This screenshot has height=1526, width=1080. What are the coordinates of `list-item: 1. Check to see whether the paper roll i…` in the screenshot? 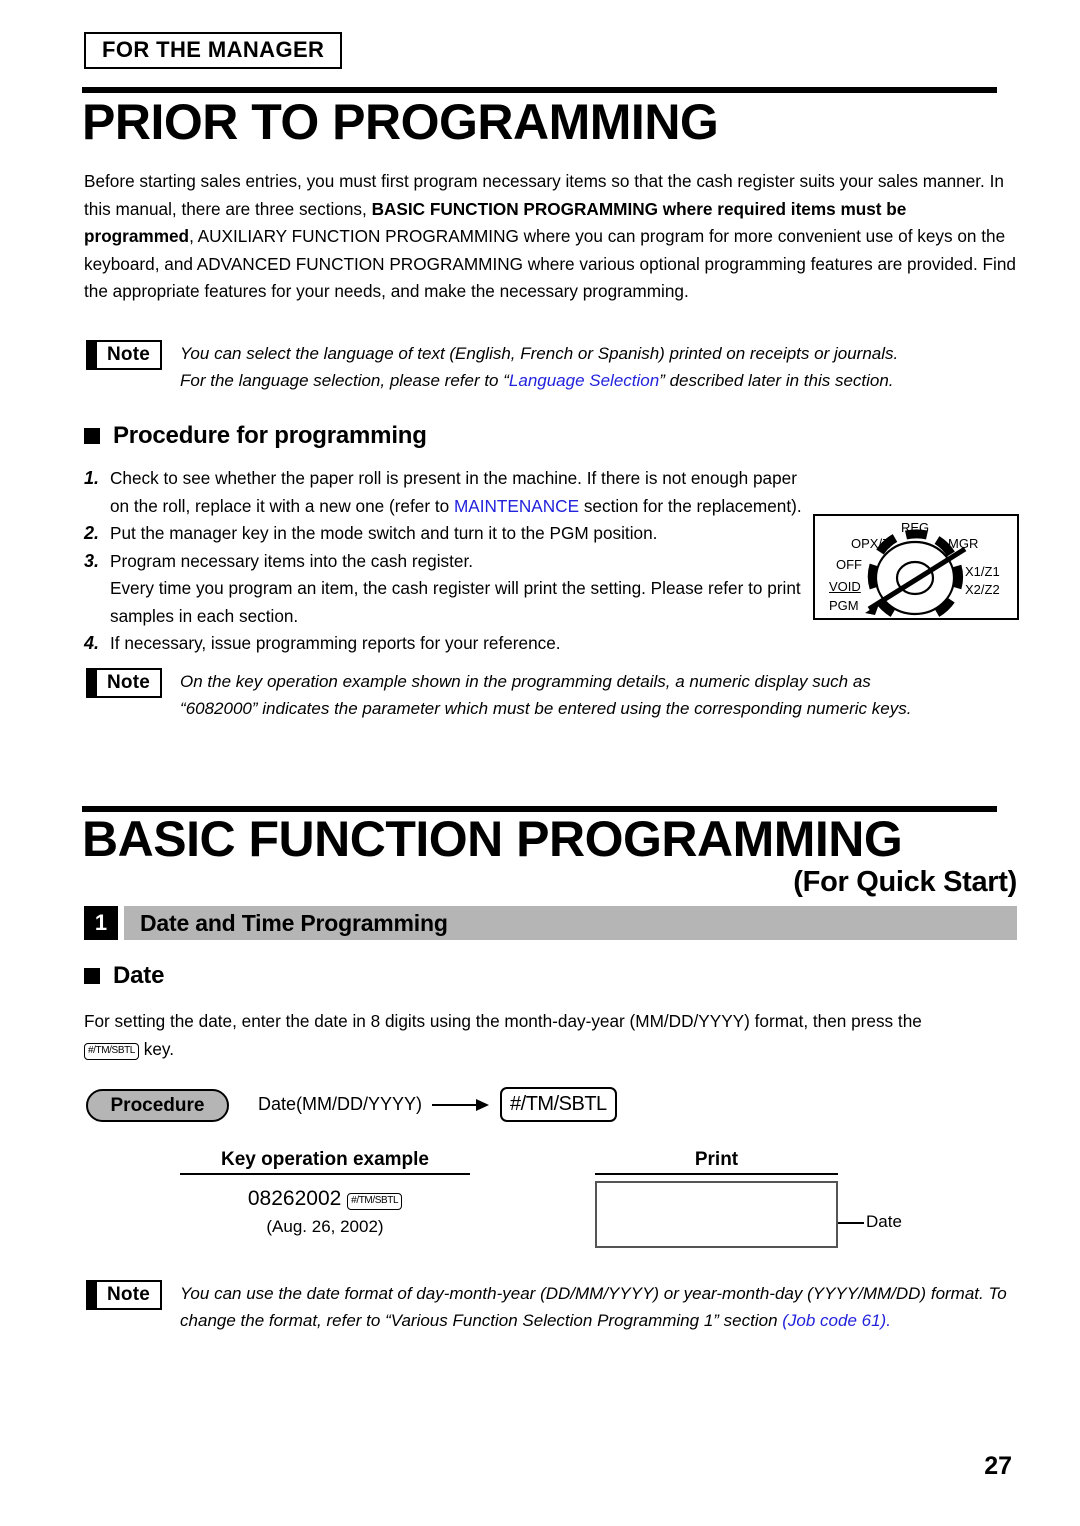 It's located at (444, 492).